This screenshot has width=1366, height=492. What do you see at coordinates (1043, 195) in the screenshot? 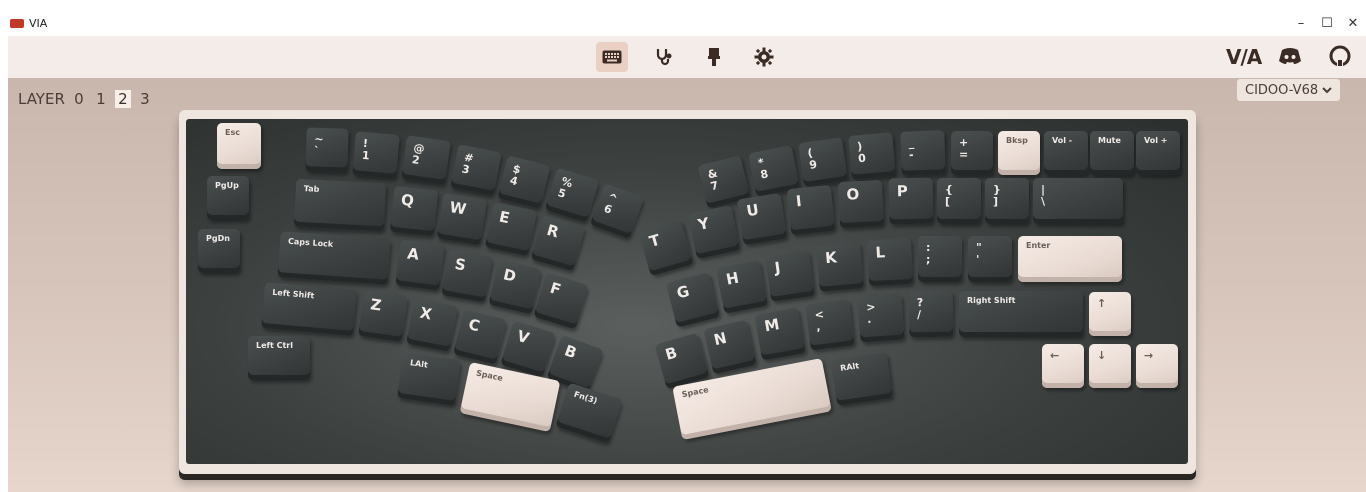
I see `key-label: | \` at bounding box center [1043, 195].